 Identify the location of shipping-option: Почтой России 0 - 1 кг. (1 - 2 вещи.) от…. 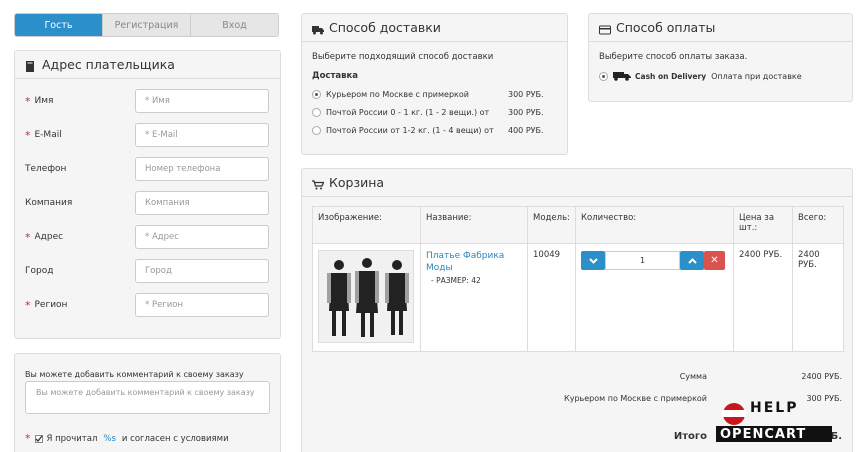
(428, 112).